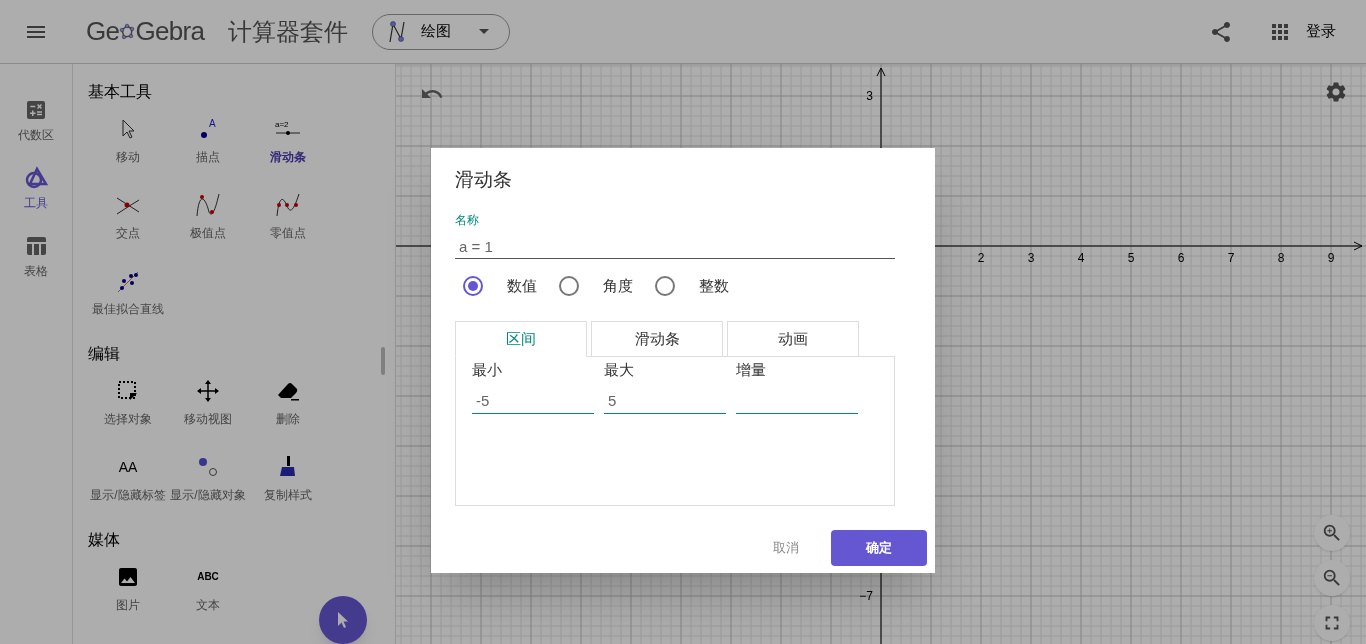 The image size is (1366, 644). Describe the element at coordinates (36, 110) in the screenshot. I see `calculator-icon` at that location.